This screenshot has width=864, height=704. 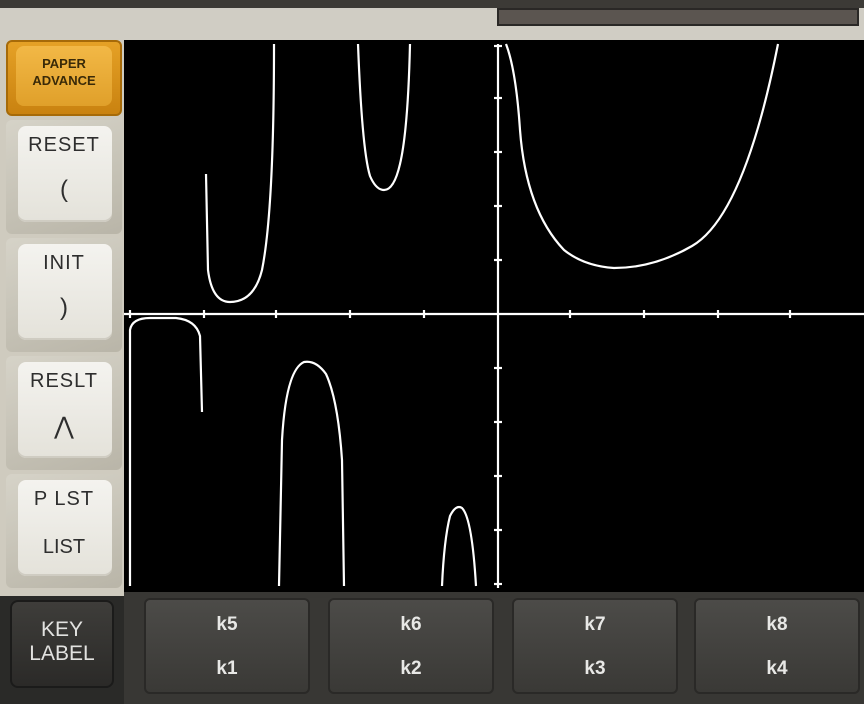 What do you see at coordinates (64, 72) in the screenshot?
I see `paper-advance-label: PAPER ADVANCE` at bounding box center [64, 72].